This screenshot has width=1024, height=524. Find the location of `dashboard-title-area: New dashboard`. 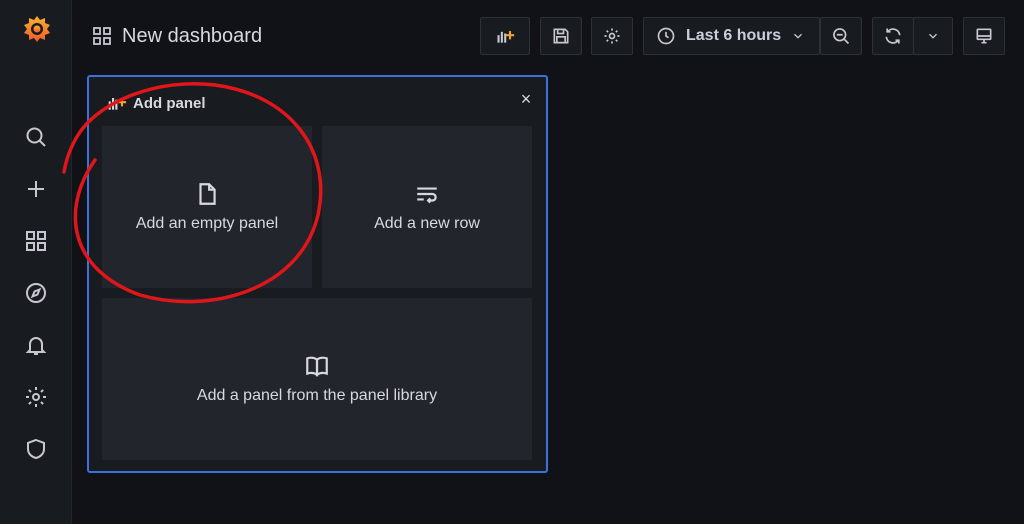

dashboard-title-area: New dashboard is located at coordinates (177, 36).